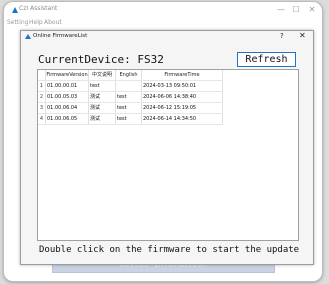 The height and width of the screenshot is (284, 329). I want to click on column-header-english: English, so click(129, 75).